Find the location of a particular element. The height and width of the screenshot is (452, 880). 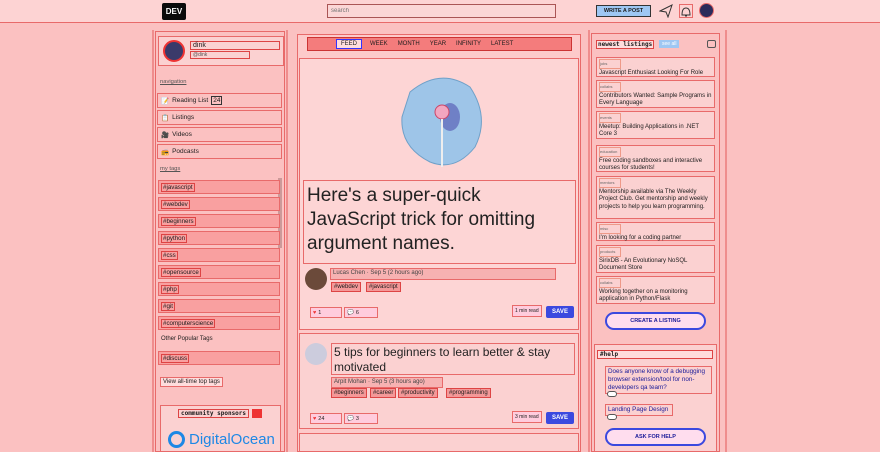

listing-category: jobs is located at coordinates (610, 64).